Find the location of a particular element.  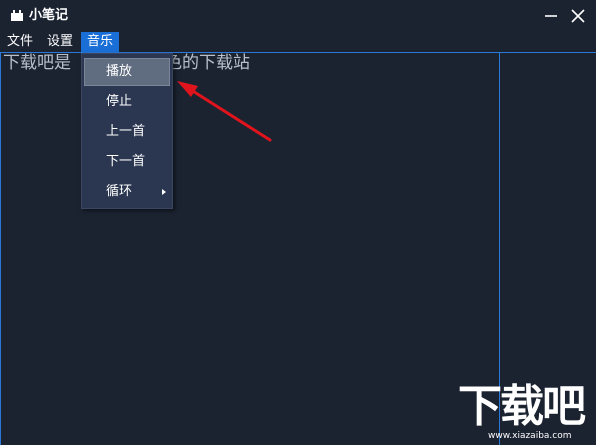

close-icon is located at coordinates (578, 16).